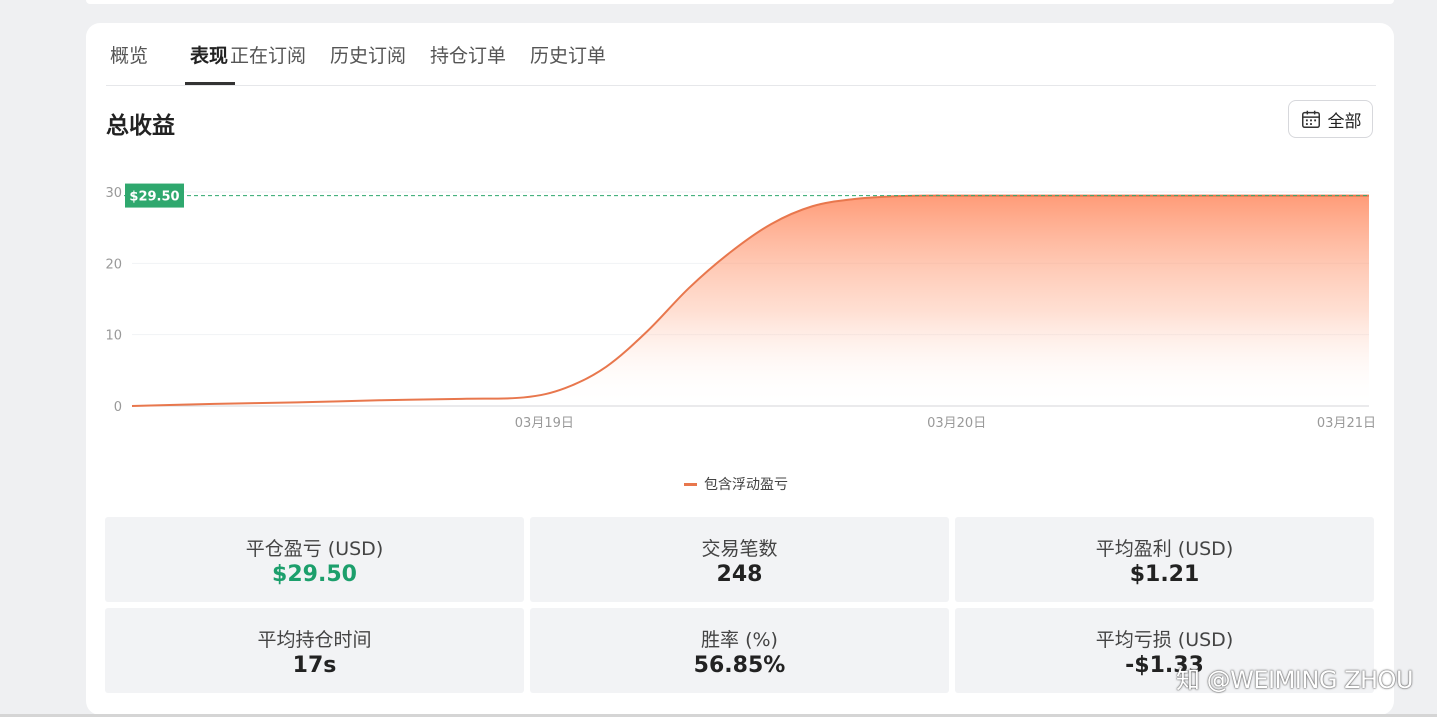 The width and height of the screenshot is (1437, 717). I want to click on stat-value: 17s, so click(314, 665).